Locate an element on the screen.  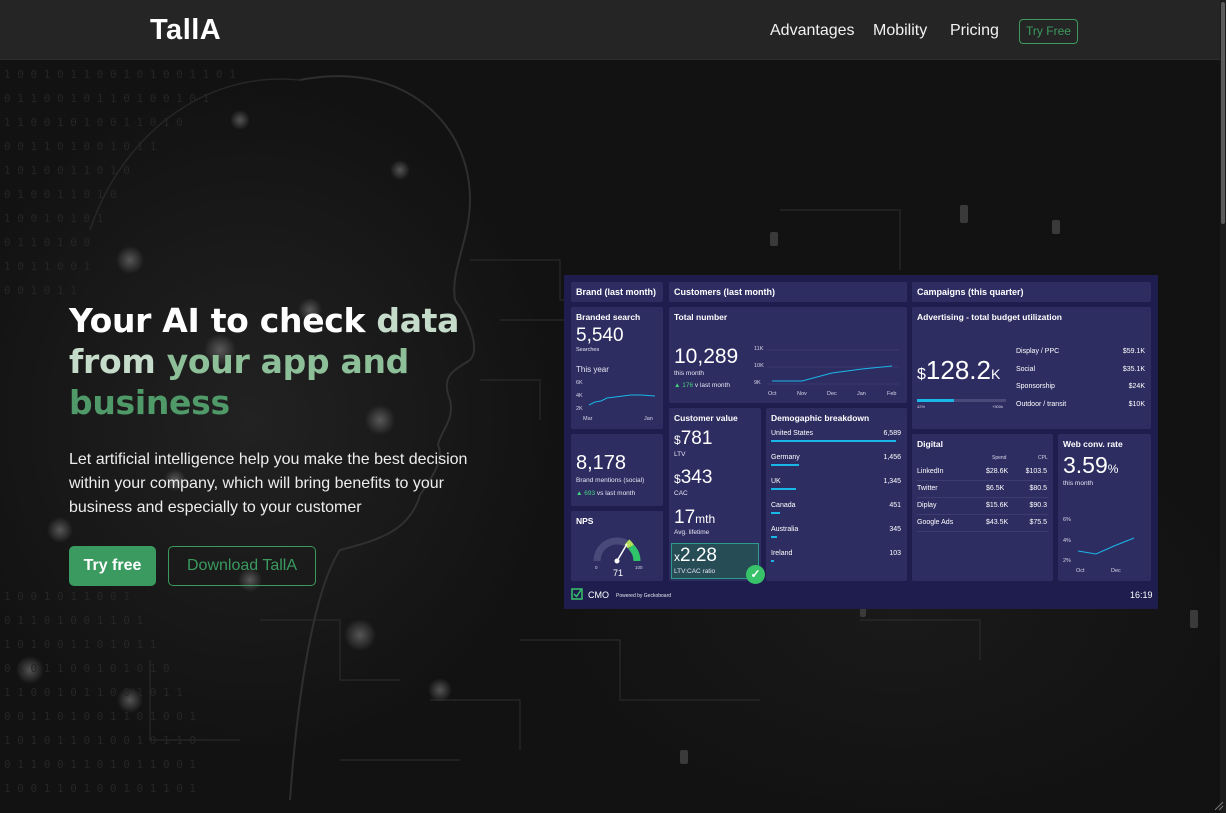
brand-mentions-label: Brand mentions (social) is located at coordinates (610, 480).